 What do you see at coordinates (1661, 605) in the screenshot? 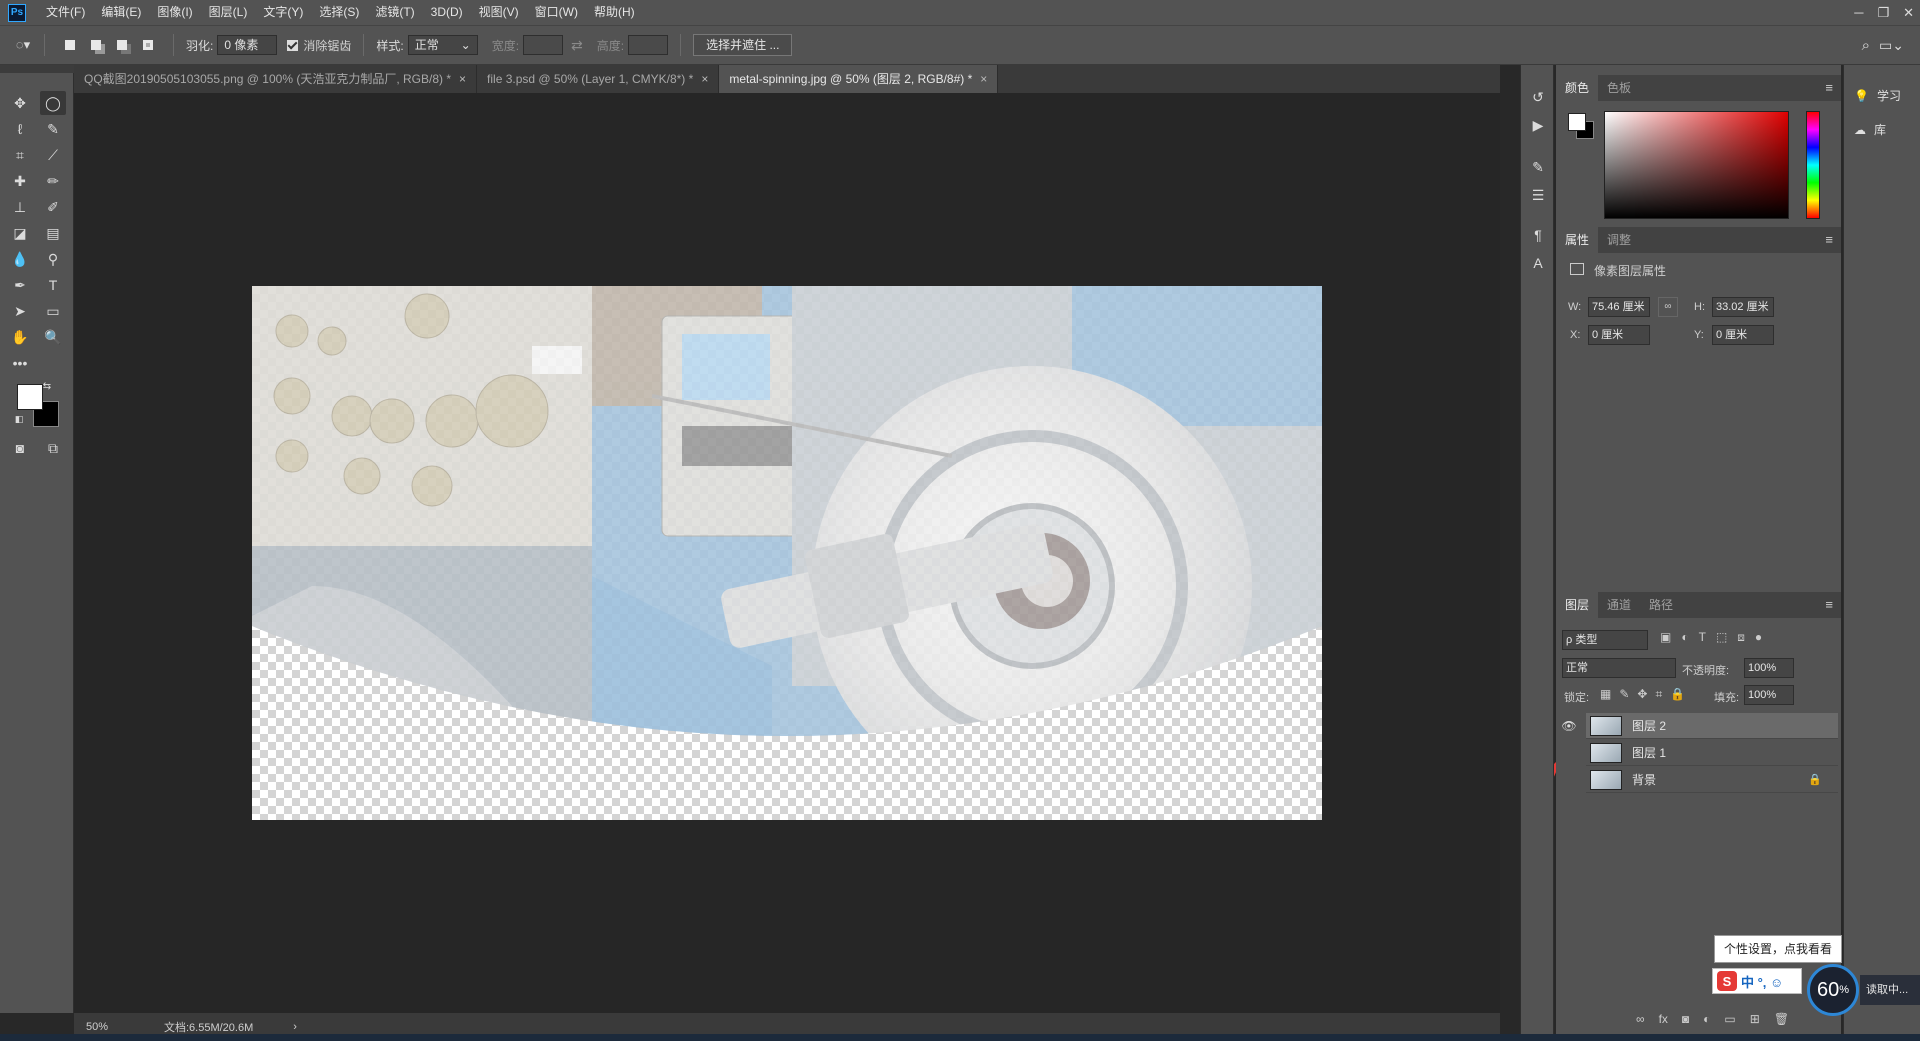
I see `tab-paths: 路径` at bounding box center [1661, 605].